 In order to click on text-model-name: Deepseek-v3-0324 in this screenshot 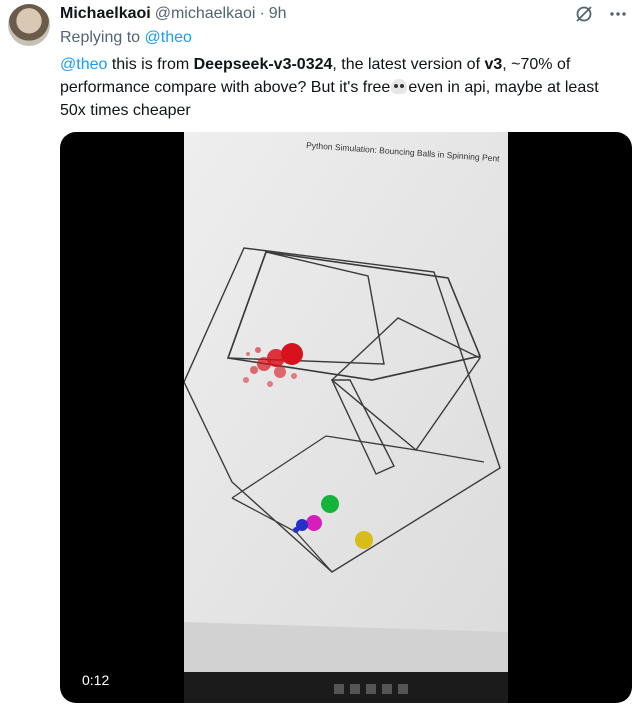, I will do `click(263, 64)`.